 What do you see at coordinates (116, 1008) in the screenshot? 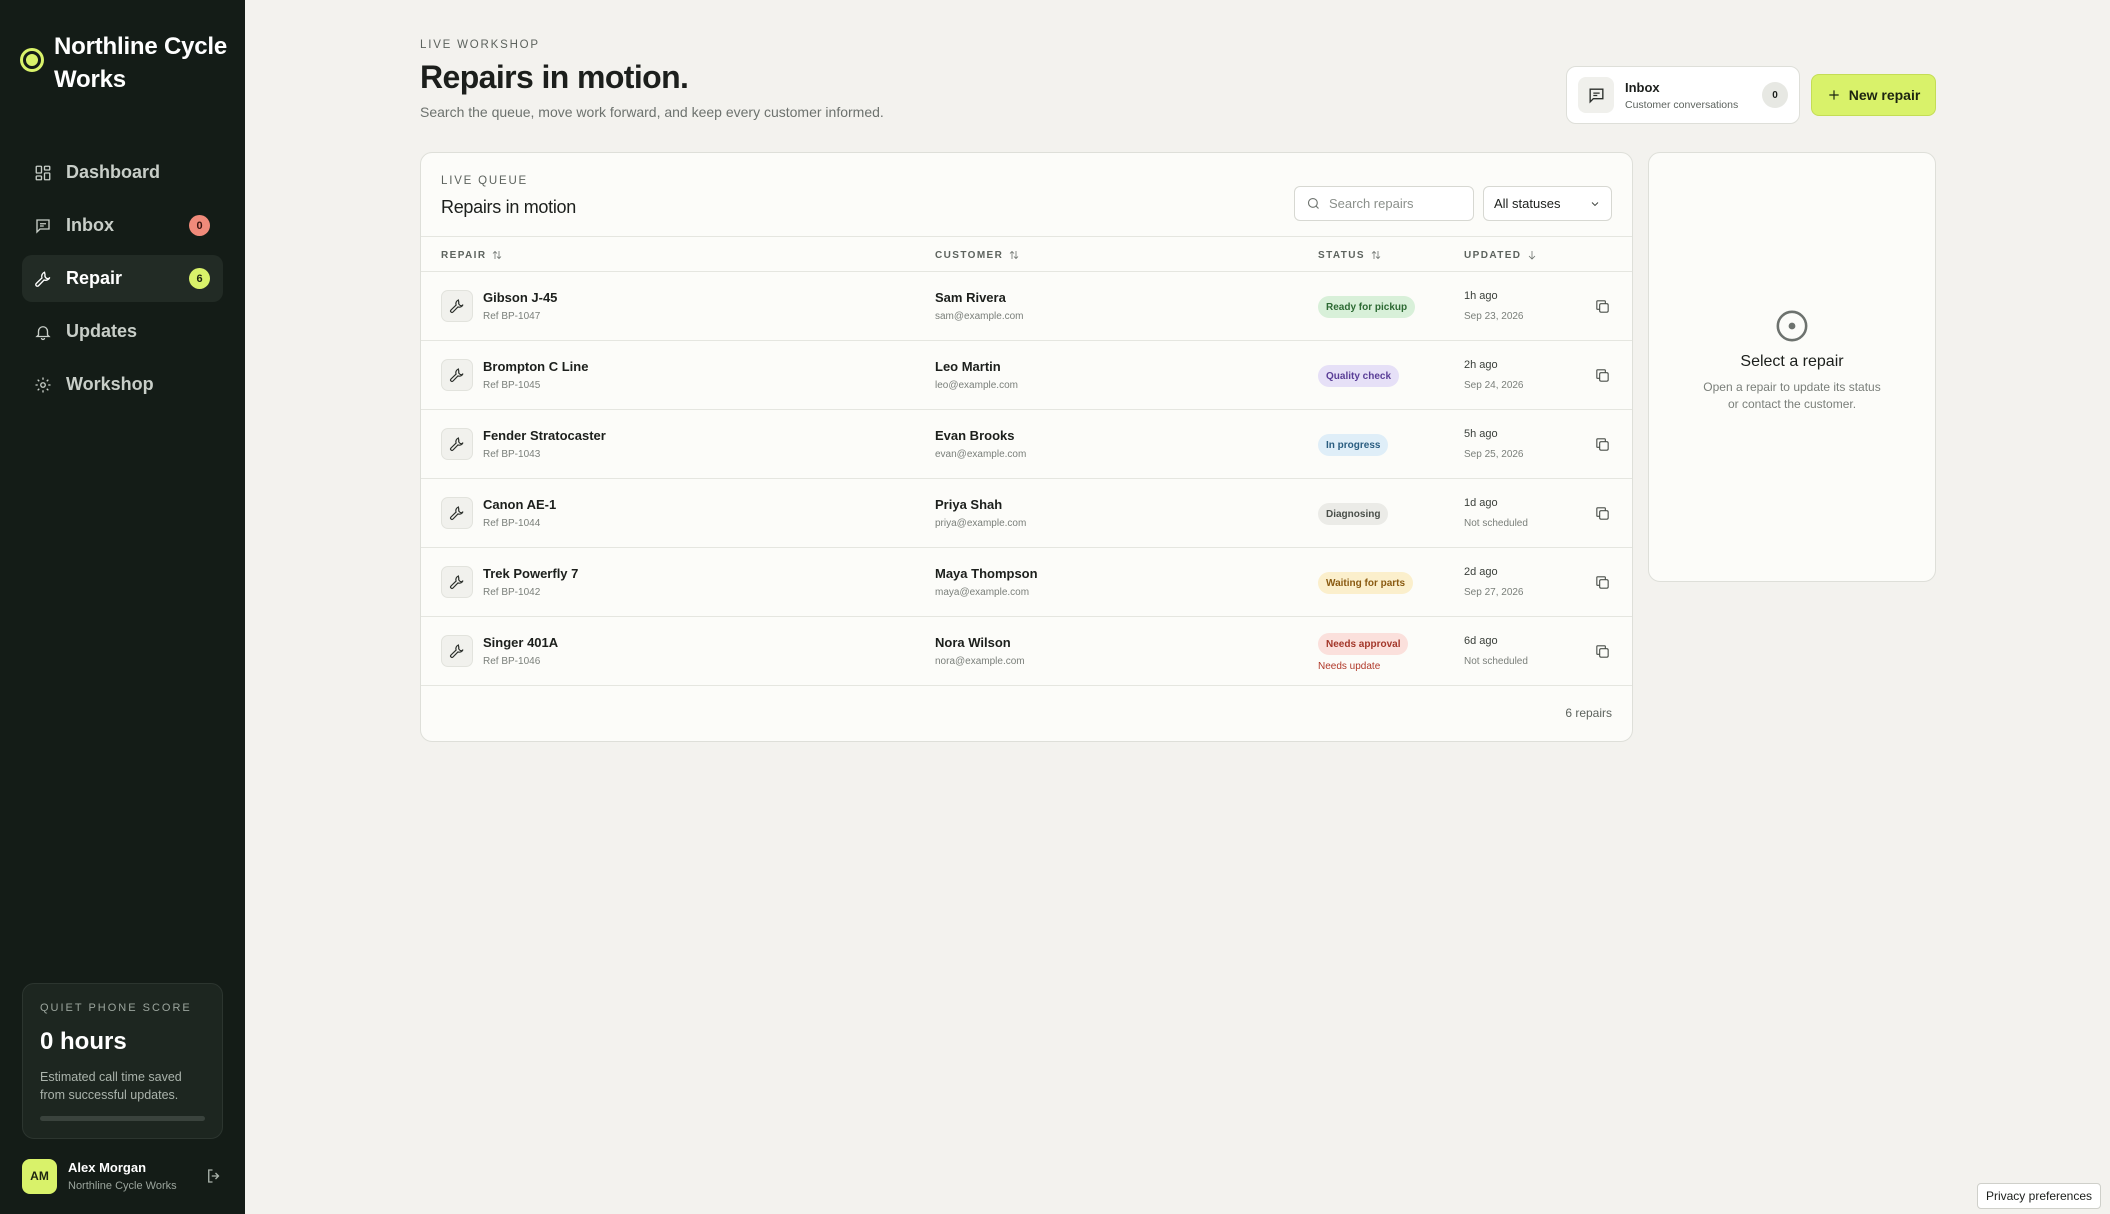
I see `score-label: QUIET PHONE SCORE` at bounding box center [116, 1008].